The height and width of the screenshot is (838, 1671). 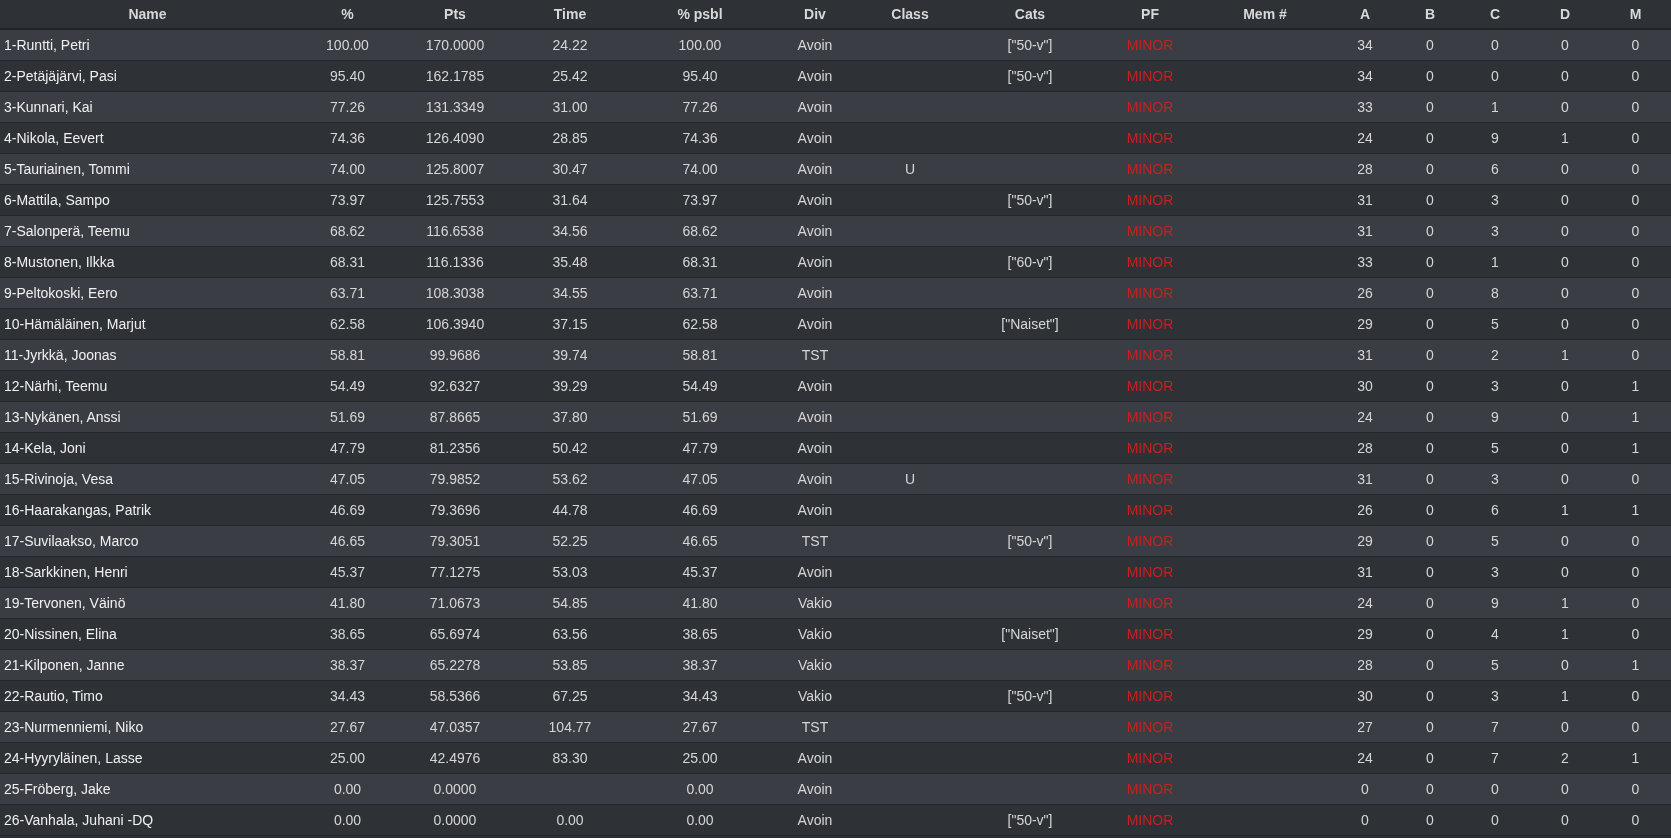 What do you see at coordinates (570, 448) in the screenshot?
I see `table-cell: 50.42` at bounding box center [570, 448].